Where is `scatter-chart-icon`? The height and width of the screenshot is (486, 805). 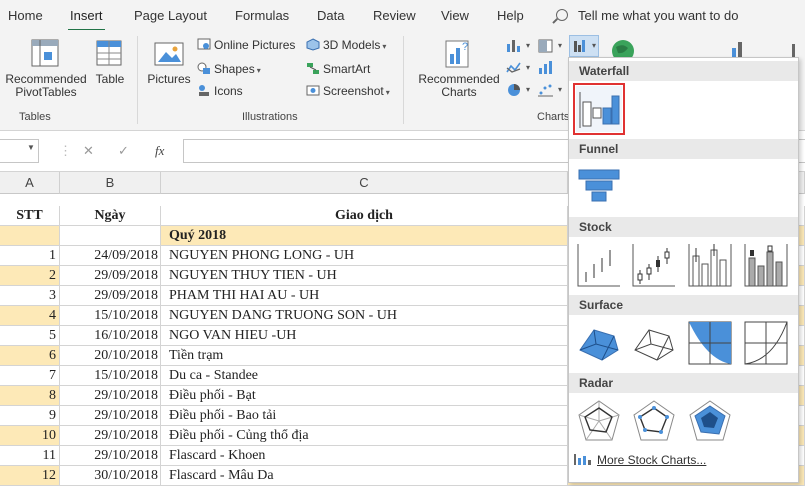 scatter-chart-icon is located at coordinates (546, 90).